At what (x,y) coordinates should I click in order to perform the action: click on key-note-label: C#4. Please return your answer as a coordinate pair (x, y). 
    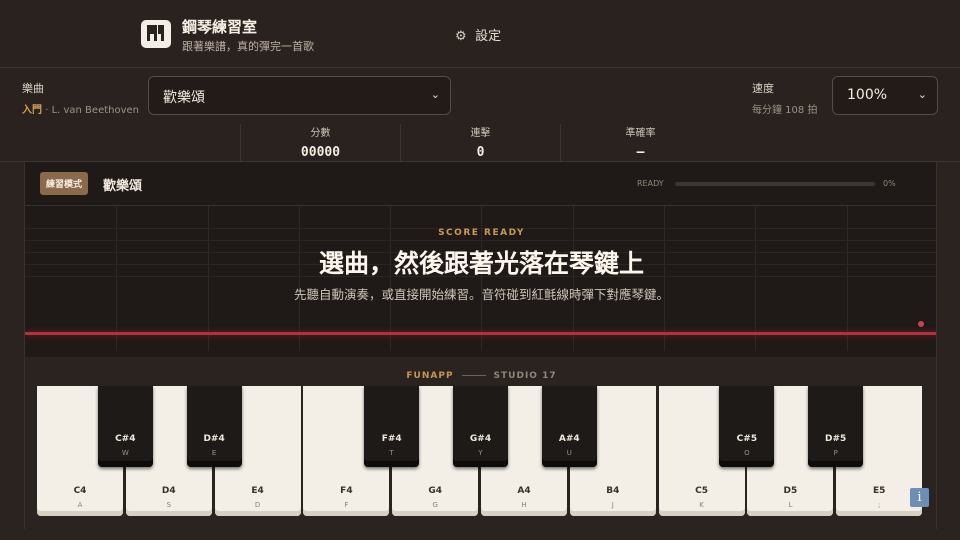
    Looking at the image, I should click on (125, 439).